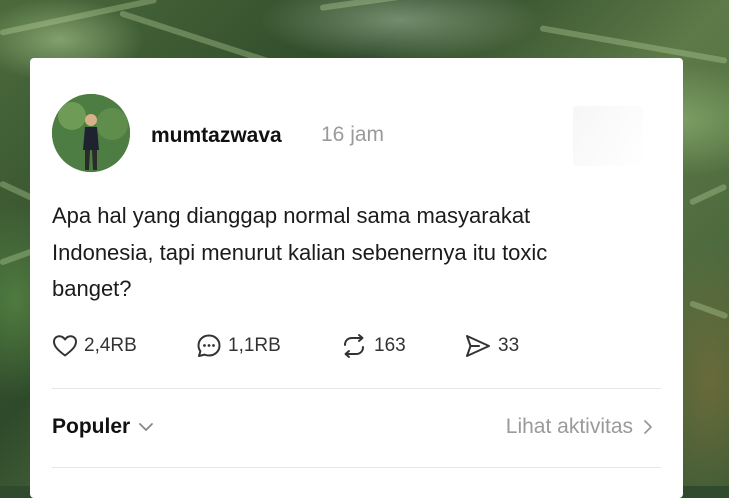 Image resolution: width=729 pixels, height=498 pixels. Describe the element at coordinates (65, 346) in the screenshot. I see `heart-icon` at that location.